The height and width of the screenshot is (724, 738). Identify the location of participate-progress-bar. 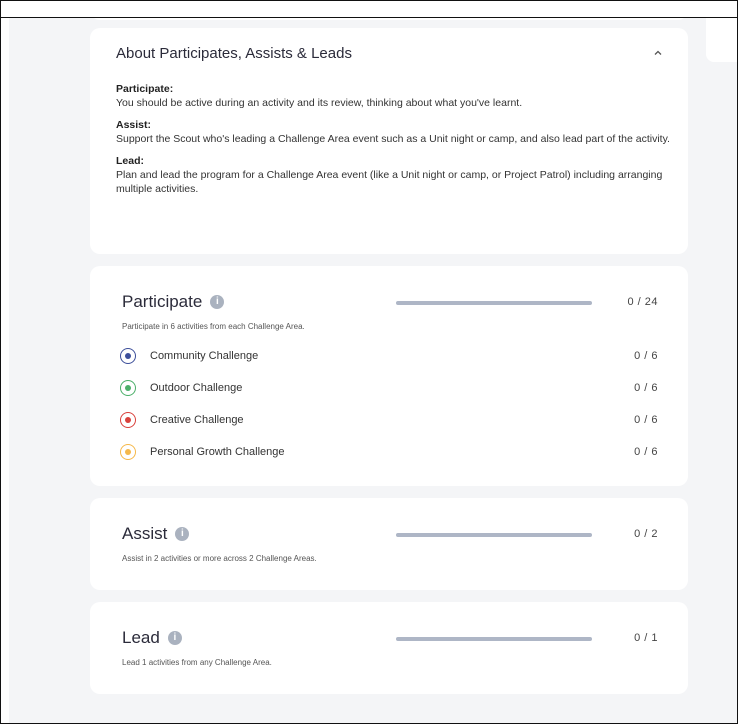
(494, 303).